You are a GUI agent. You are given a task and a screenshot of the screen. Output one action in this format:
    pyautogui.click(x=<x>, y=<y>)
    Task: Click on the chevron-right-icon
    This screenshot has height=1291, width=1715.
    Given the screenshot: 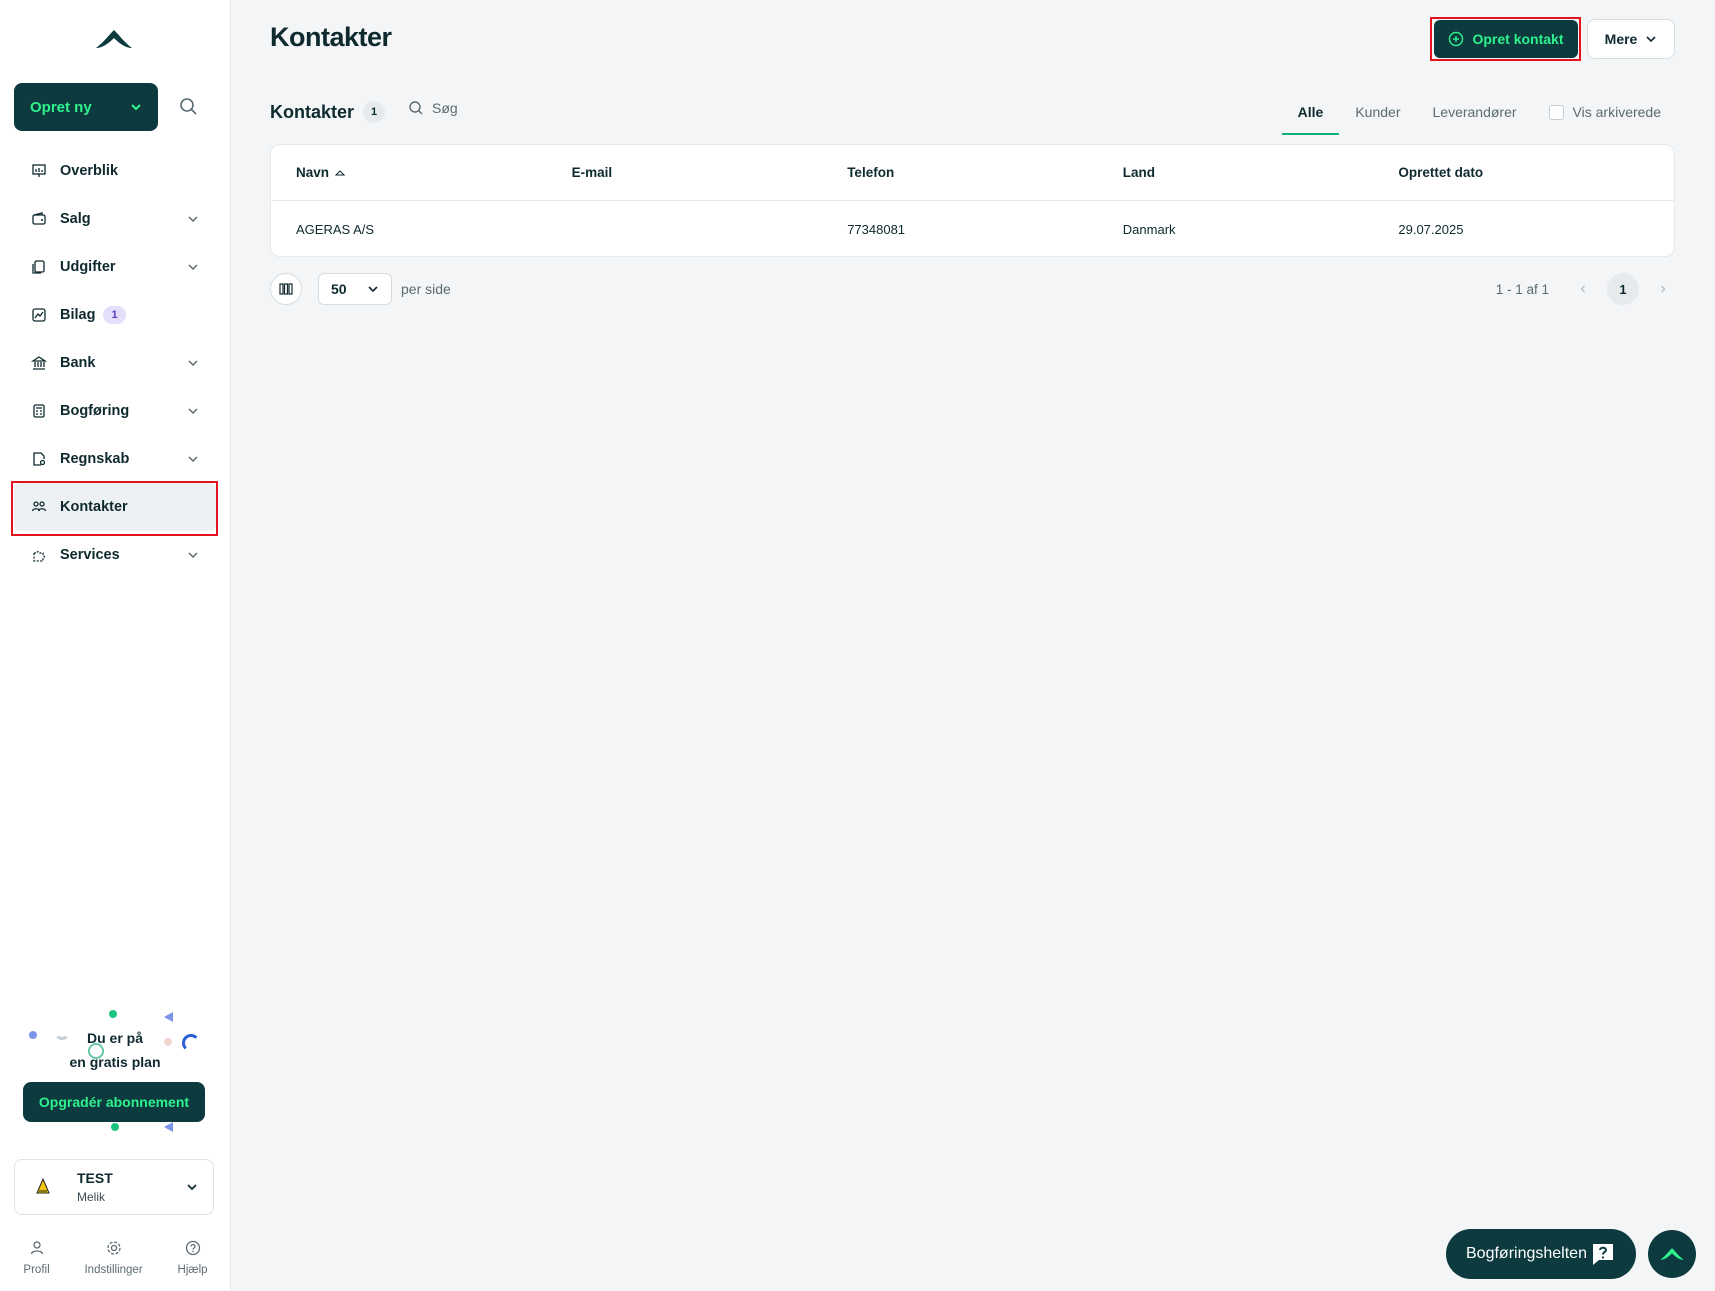 What is the action you would take?
    pyautogui.click(x=1663, y=289)
    